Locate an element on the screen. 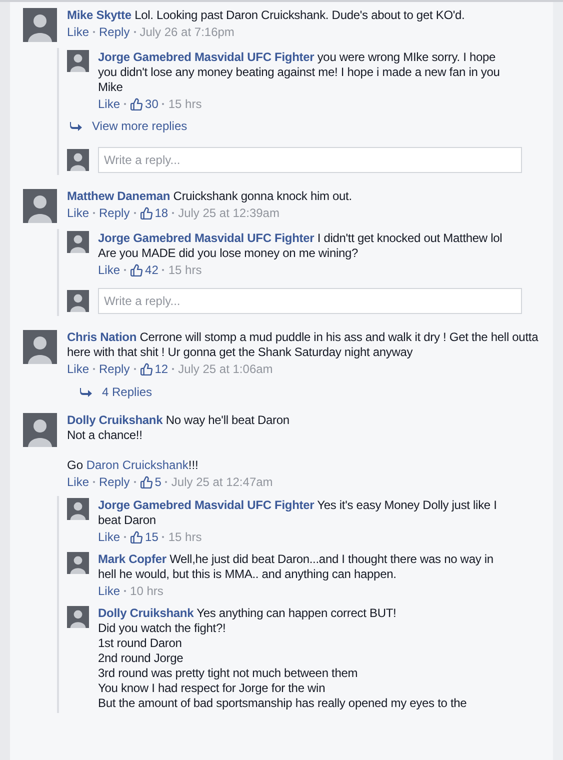 The image size is (563, 760). comment-text: Dolly Cruikshank No way he'll beat Daron Not a chance!! is located at coordinates (178, 428).